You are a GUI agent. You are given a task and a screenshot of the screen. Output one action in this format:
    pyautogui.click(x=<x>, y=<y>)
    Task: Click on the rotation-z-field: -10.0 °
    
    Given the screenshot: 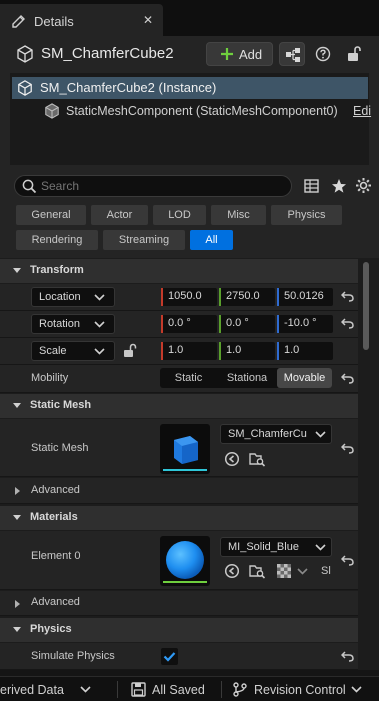 What is the action you would take?
    pyautogui.click(x=305, y=324)
    